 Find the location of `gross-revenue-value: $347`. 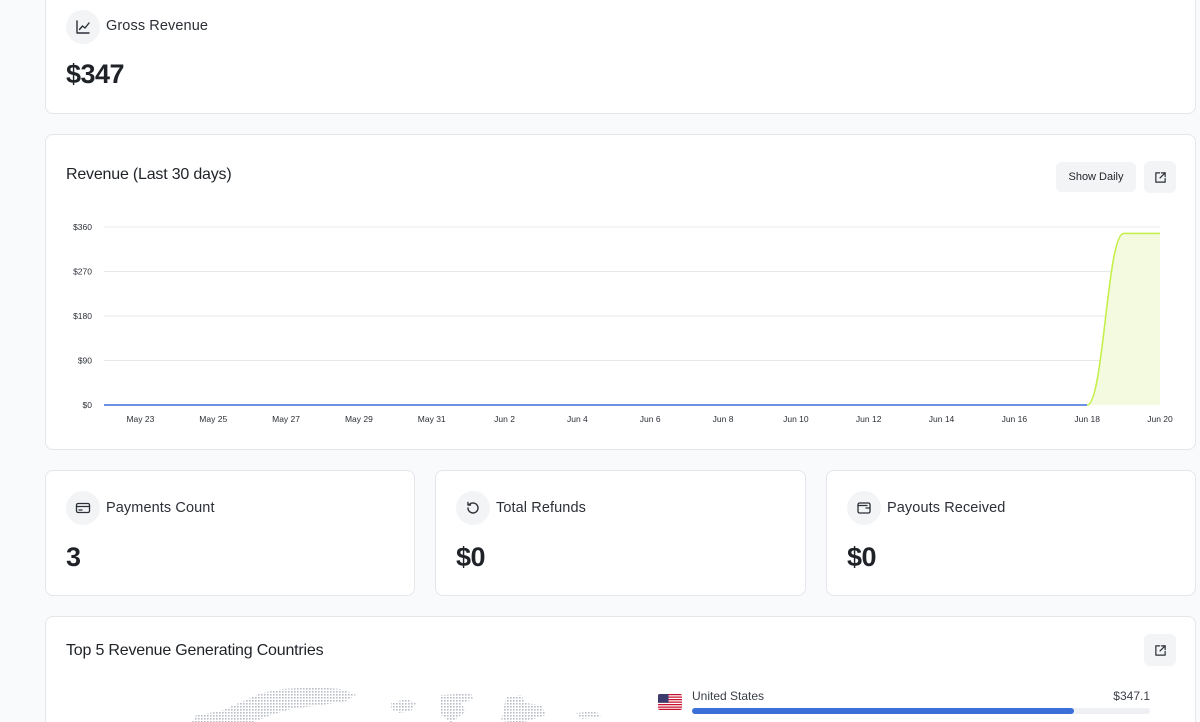

gross-revenue-value: $347 is located at coordinates (95, 74).